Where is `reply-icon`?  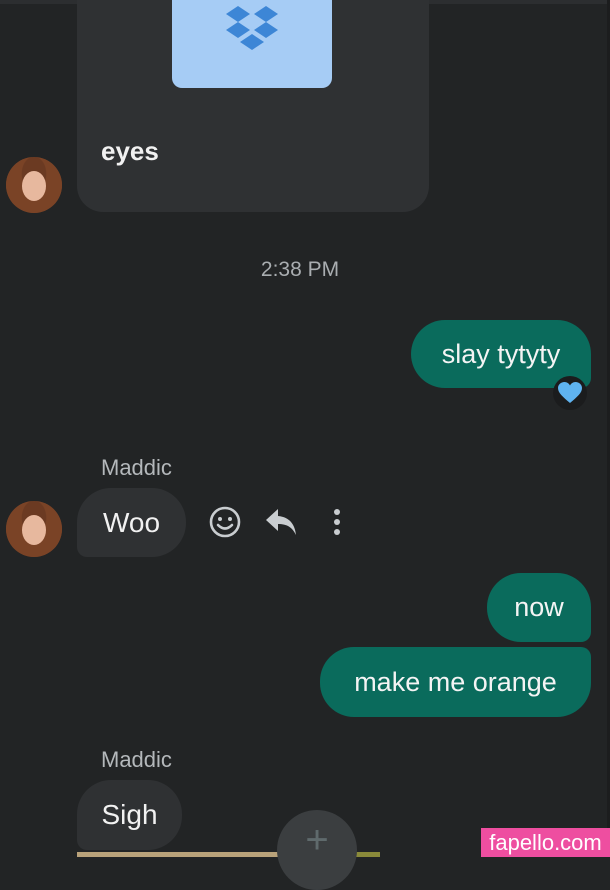 reply-icon is located at coordinates (281, 522).